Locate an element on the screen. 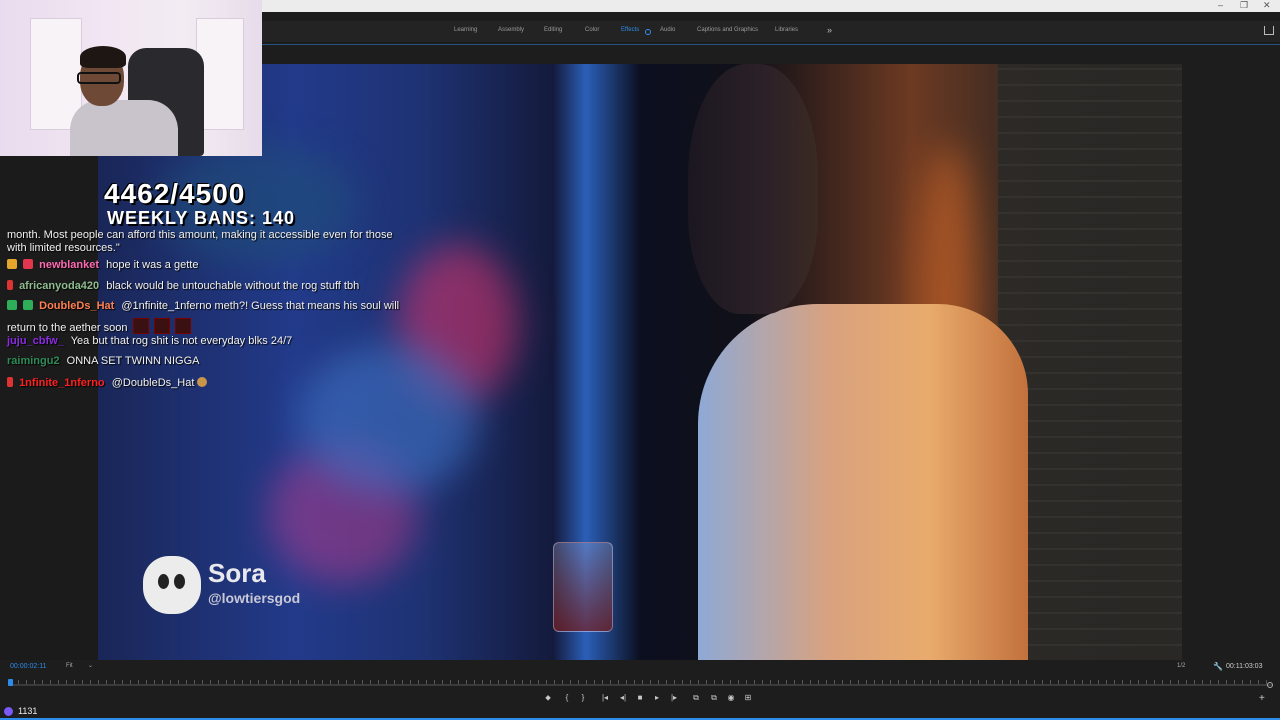 Image resolution: width=1280 pixels, height=720 pixels. export-frame-button: ◉ is located at coordinates (731, 697).